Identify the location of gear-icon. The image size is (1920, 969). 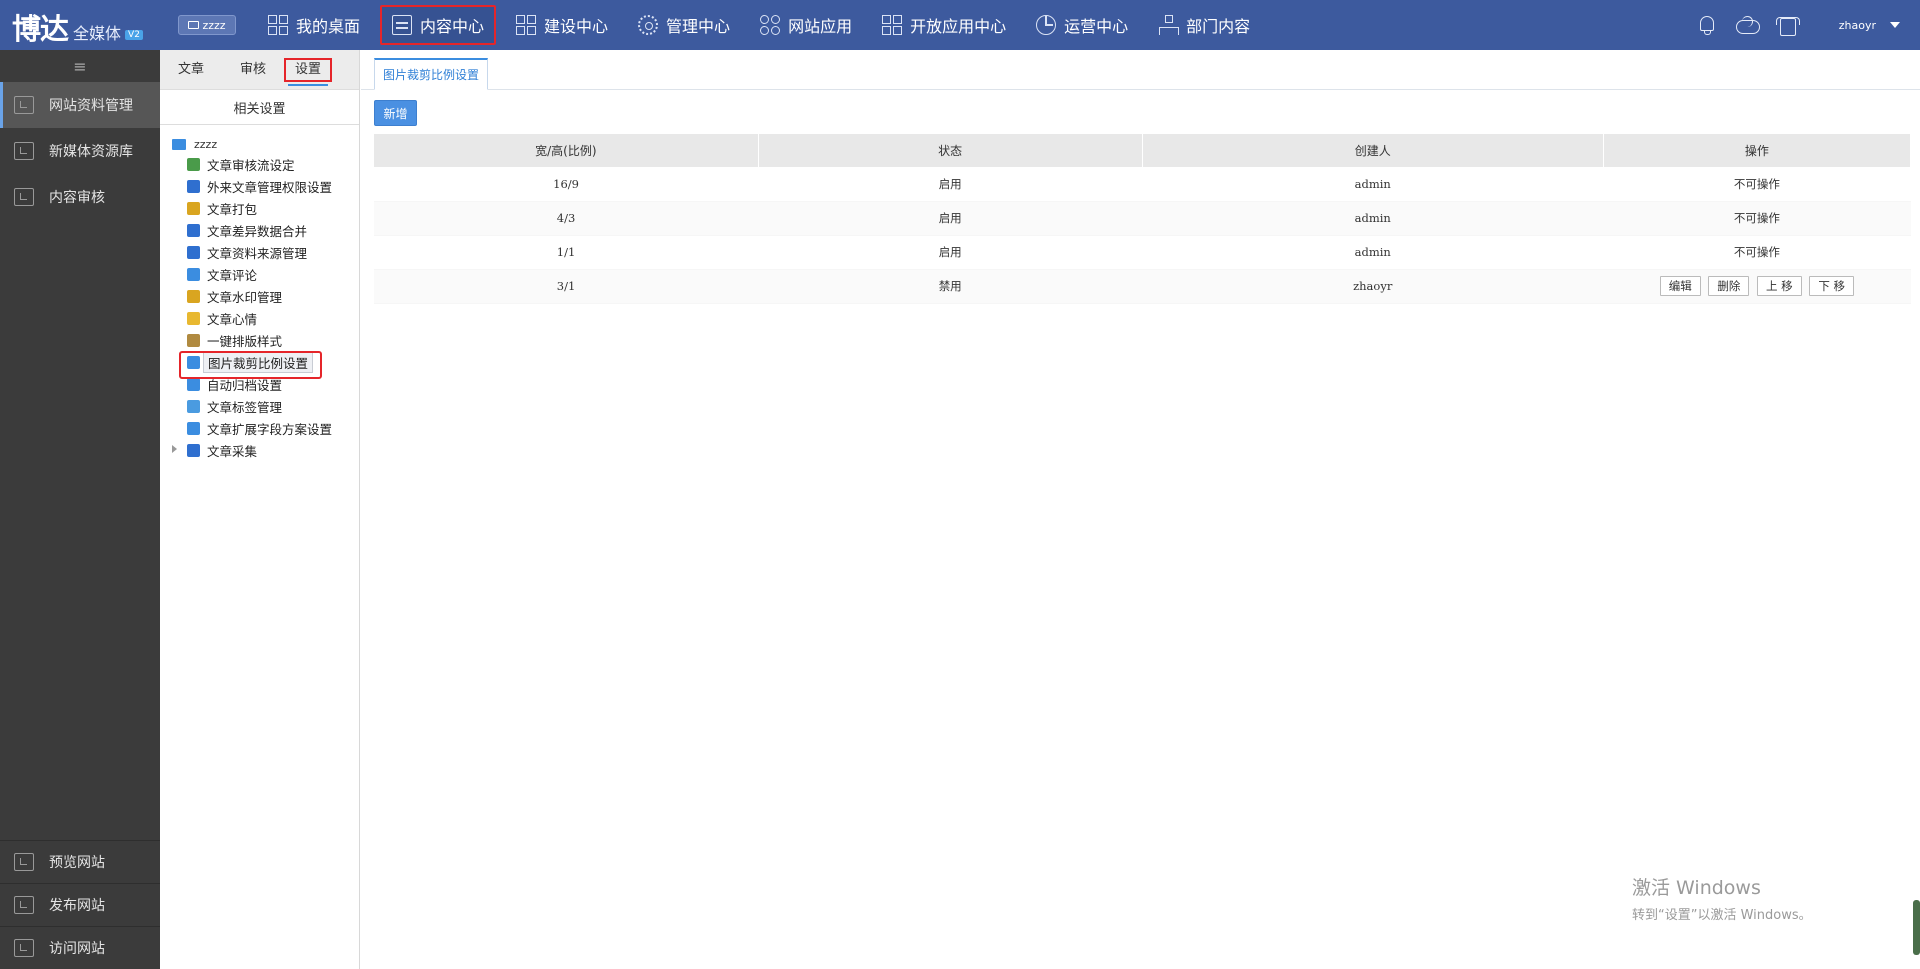
(648, 25).